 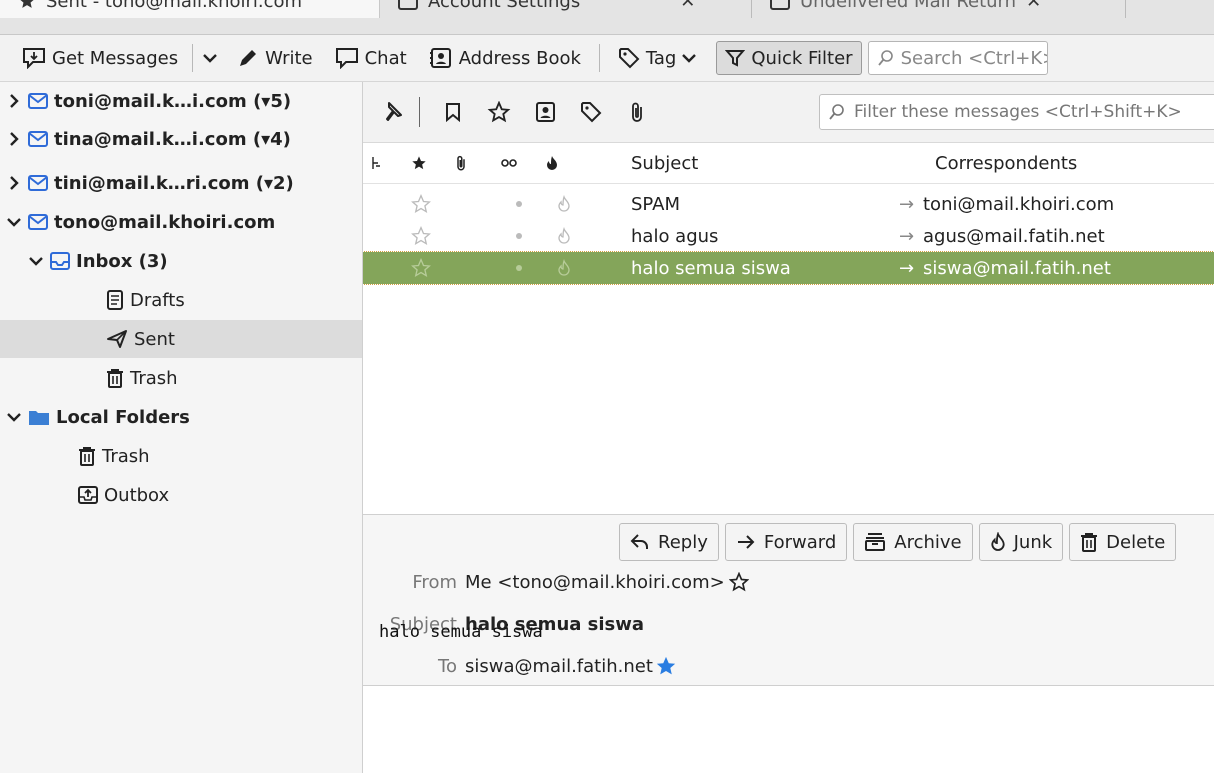 What do you see at coordinates (385, 58) in the screenshot?
I see `chat-label: Chat` at bounding box center [385, 58].